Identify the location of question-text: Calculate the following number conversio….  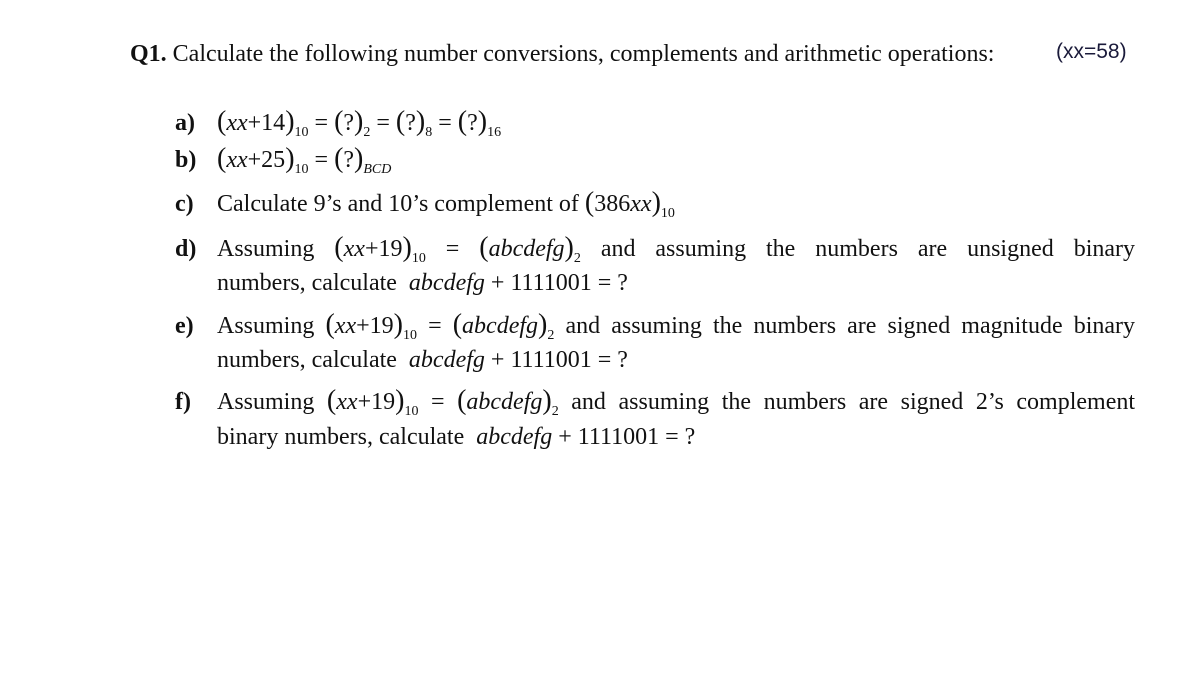
(583, 54).